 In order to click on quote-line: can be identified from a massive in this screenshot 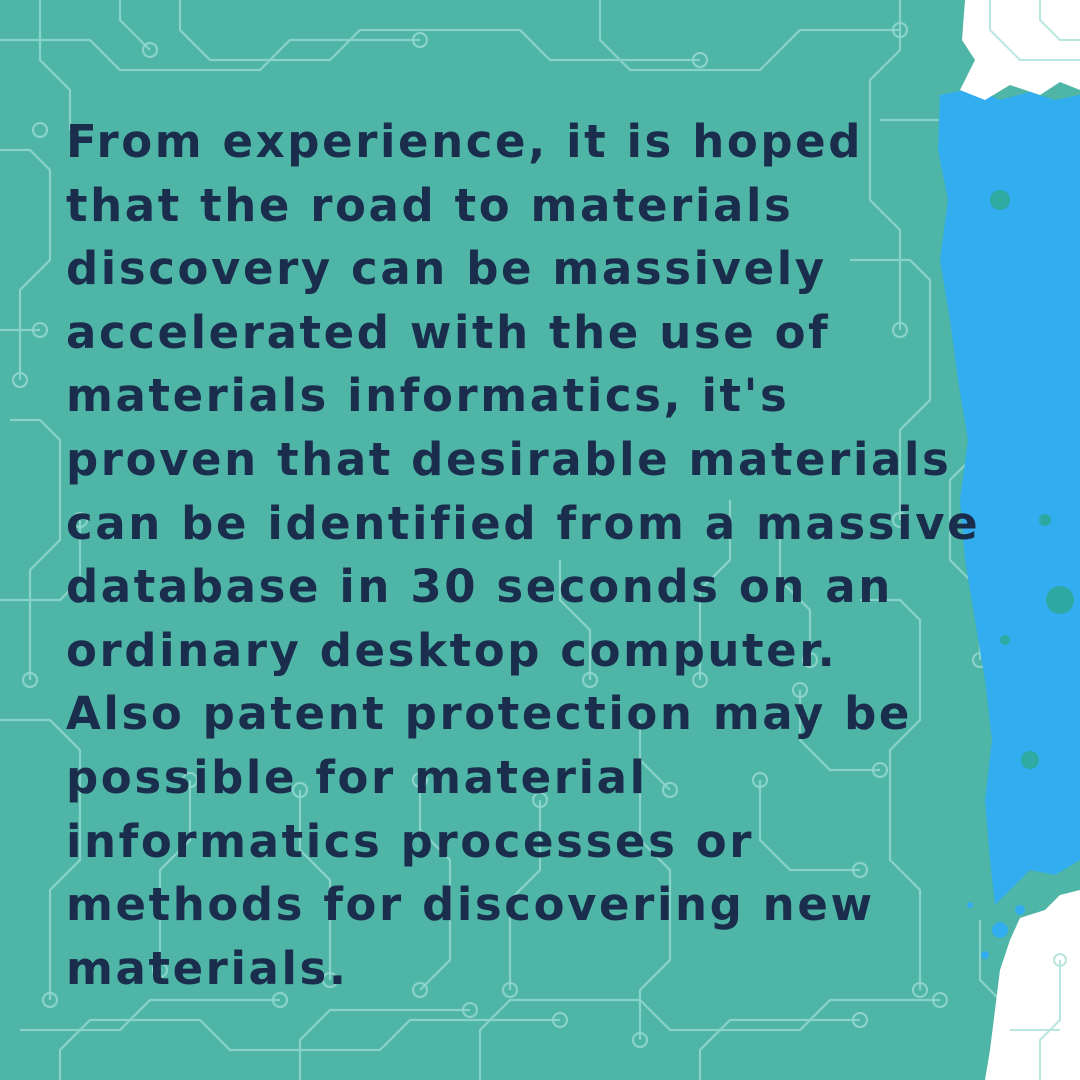, I will do `click(523, 523)`.